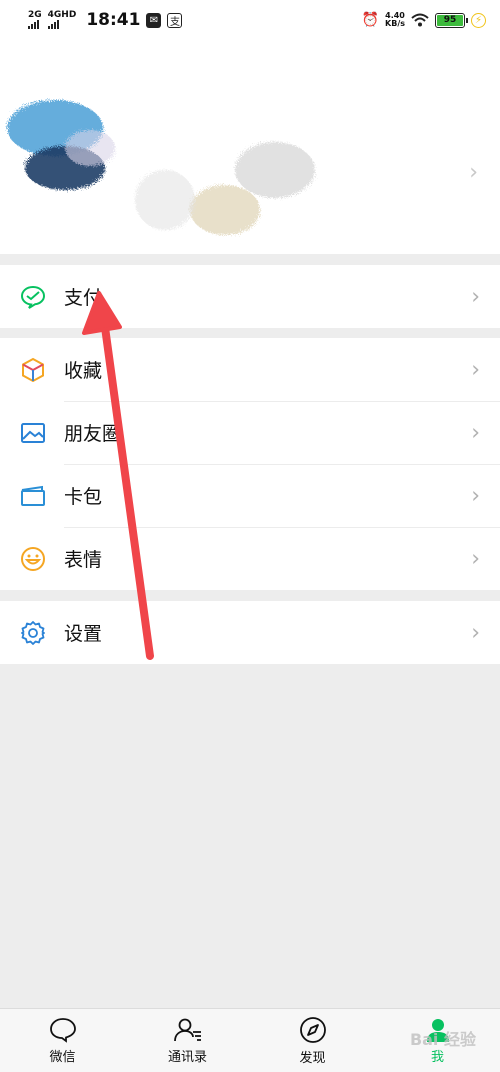 The image size is (500, 1072). I want to click on menu-item-stickers: 表情 ›, so click(250, 558).